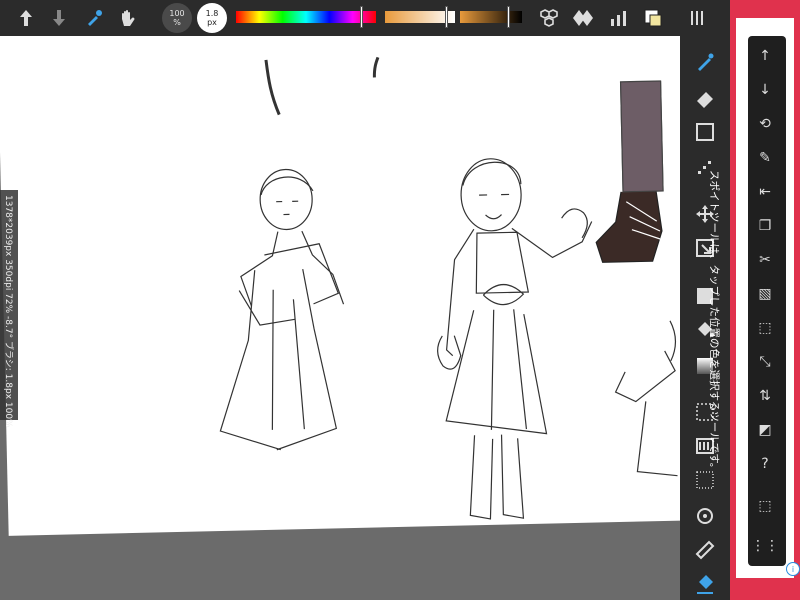 The width and height of the screenshot is (800, 600). What do you see at coordinates (765, 56) in the screenshot?
I see `ad-up-arrow-icon: ↑` at bounding box center [765, 56].